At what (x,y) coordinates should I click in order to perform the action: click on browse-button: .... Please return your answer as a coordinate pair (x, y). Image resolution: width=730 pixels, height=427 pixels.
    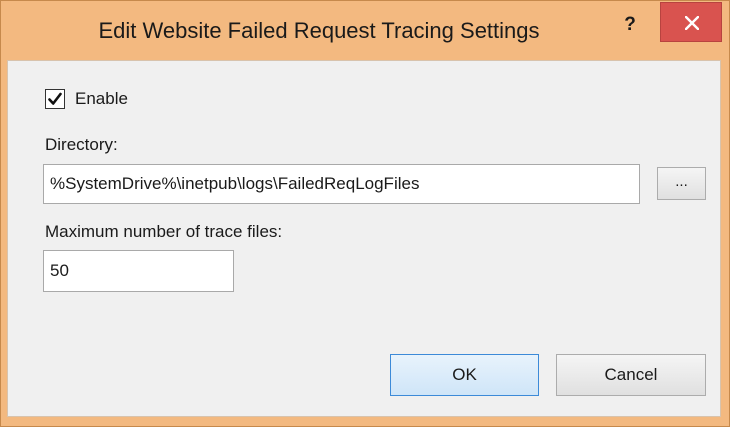
    Looking at the image, I should click on (681, 183).